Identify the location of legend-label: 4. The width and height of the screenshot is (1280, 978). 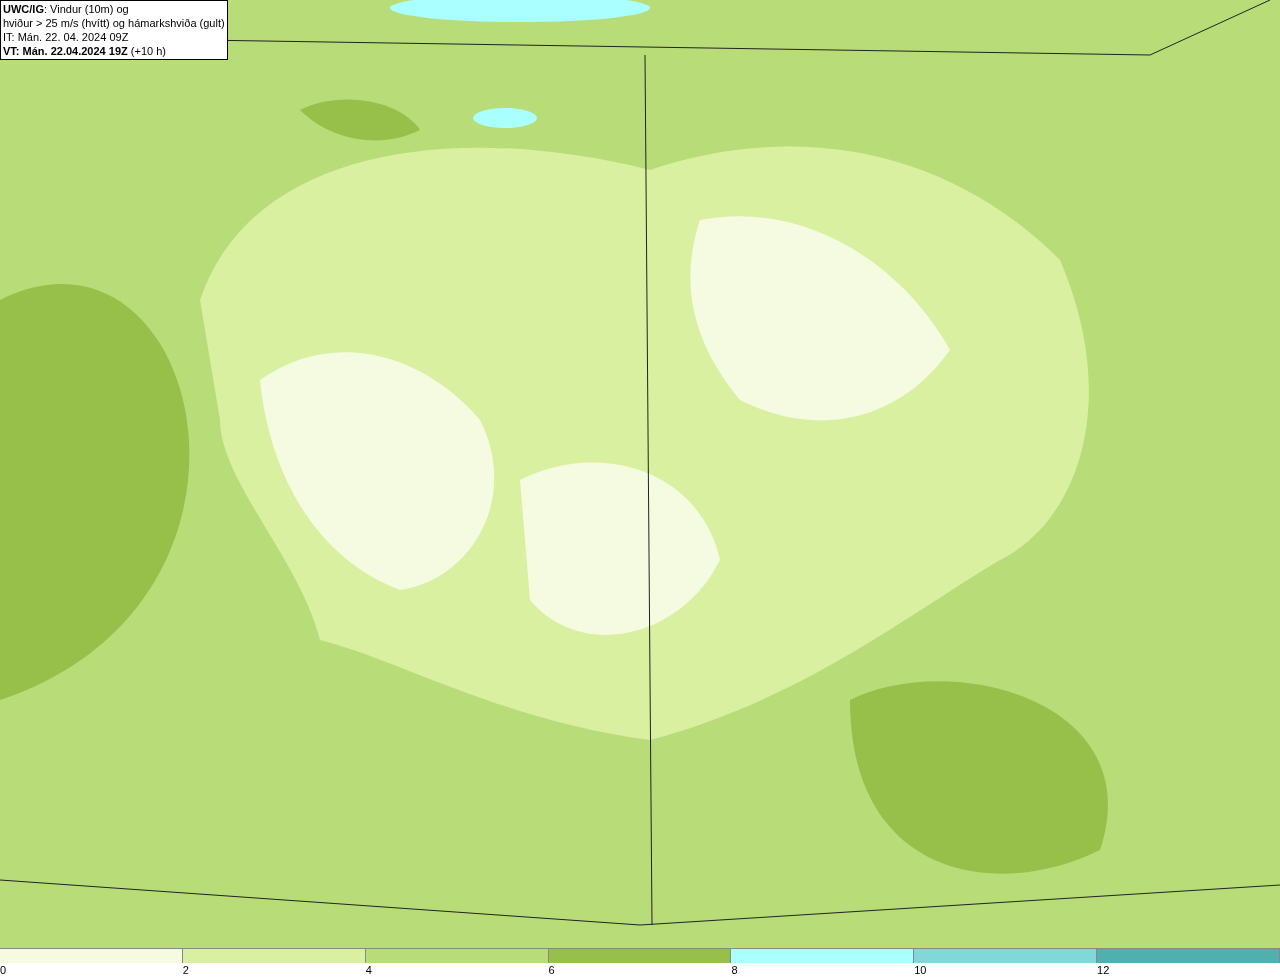
(368, 970).